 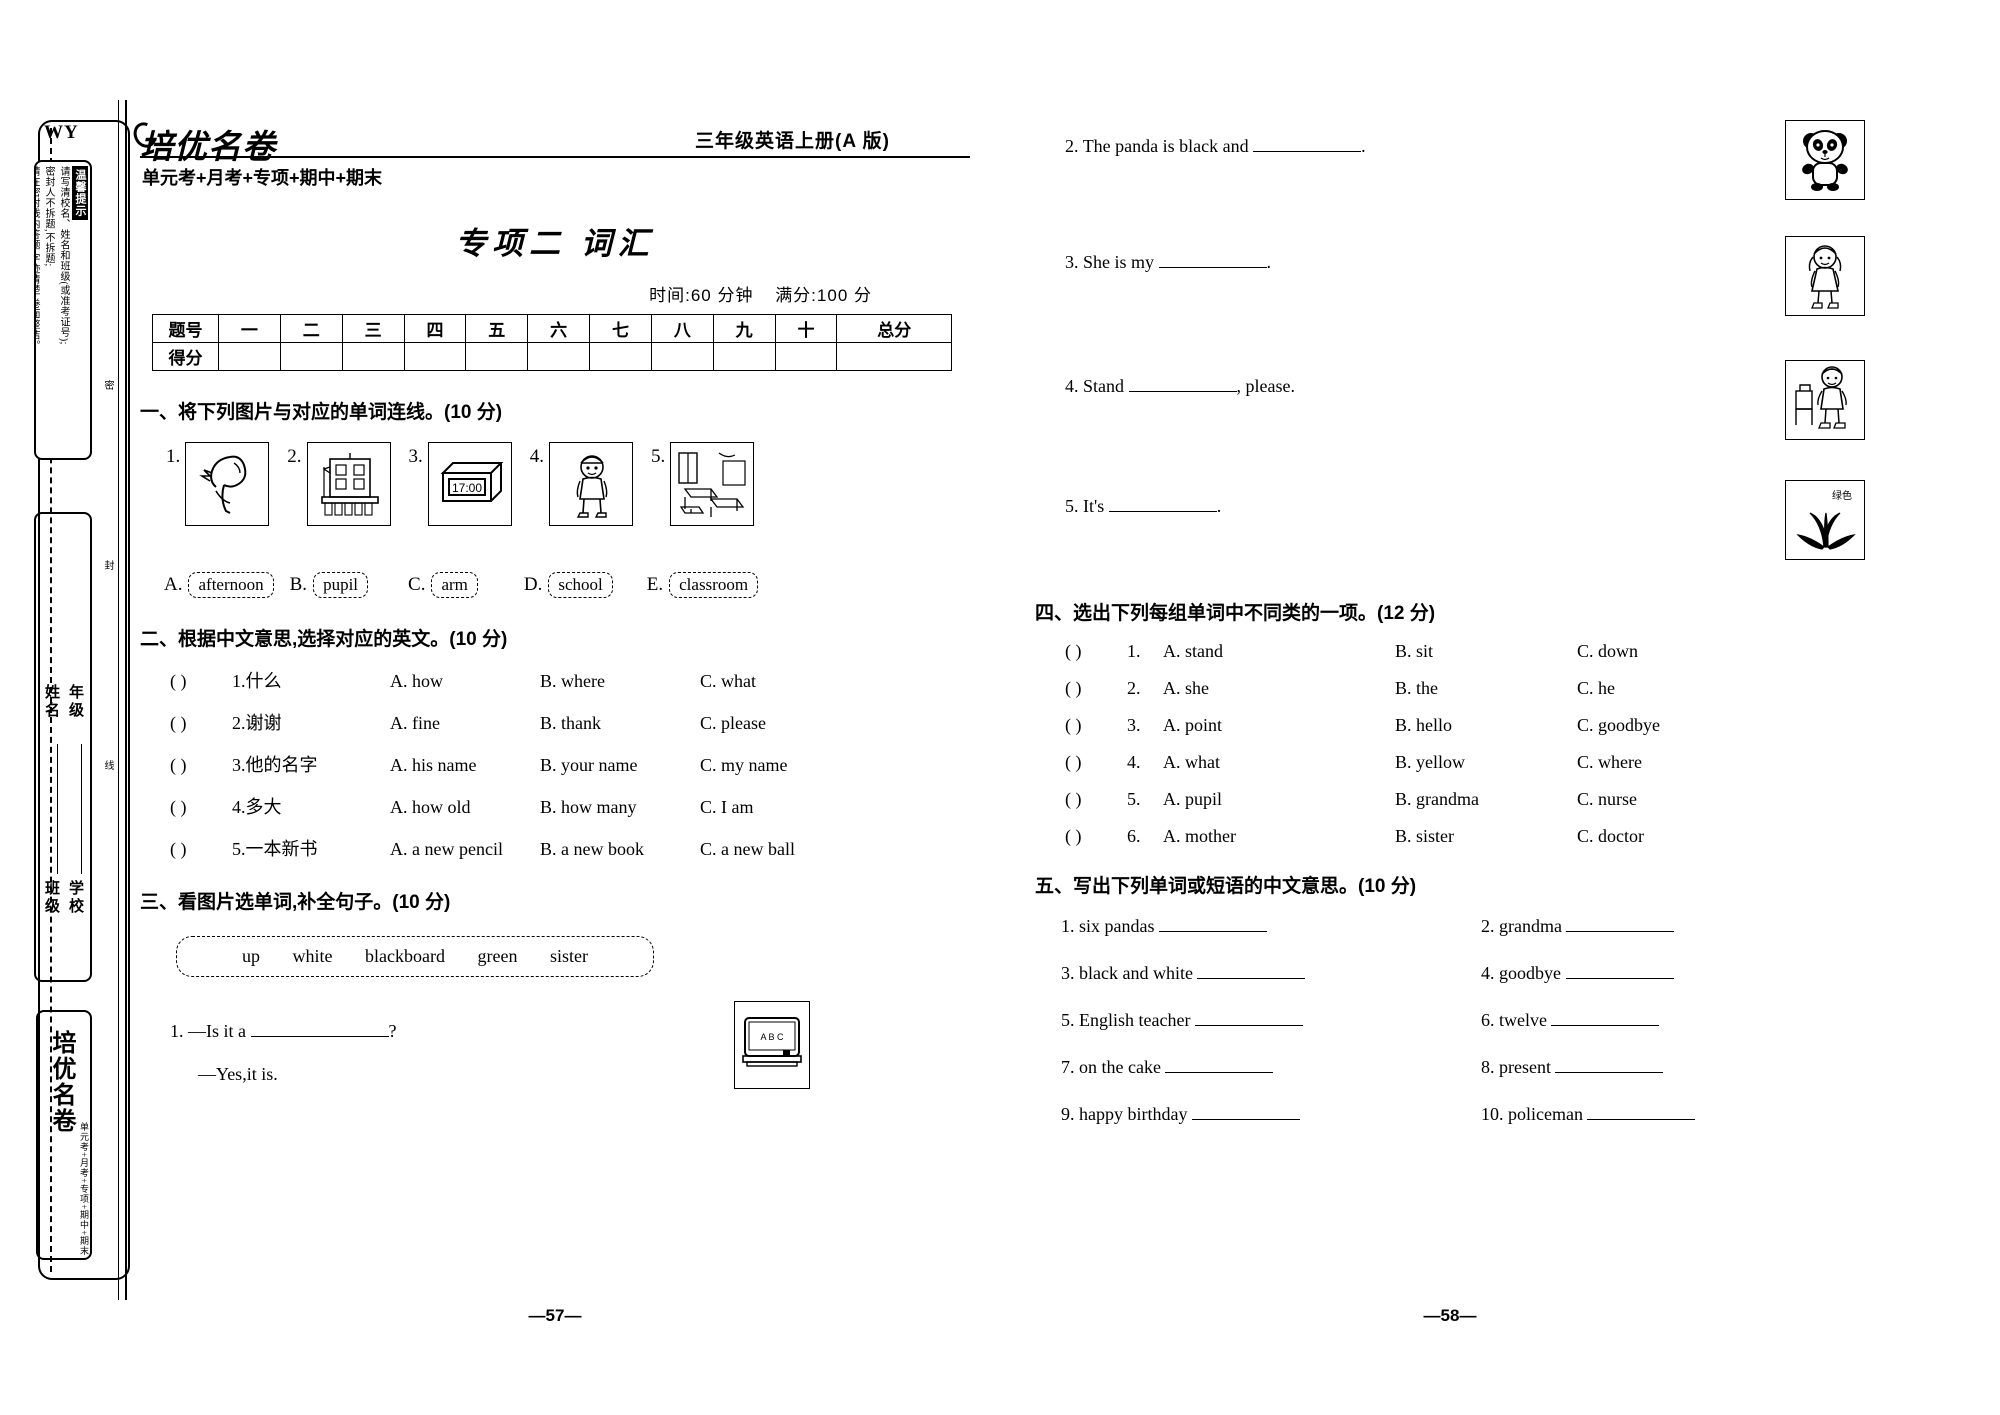 What do you see at coordinates (1279, 836) in the screenshot?
I see `option-a: A. mother` at bounding box center [1279, 836].